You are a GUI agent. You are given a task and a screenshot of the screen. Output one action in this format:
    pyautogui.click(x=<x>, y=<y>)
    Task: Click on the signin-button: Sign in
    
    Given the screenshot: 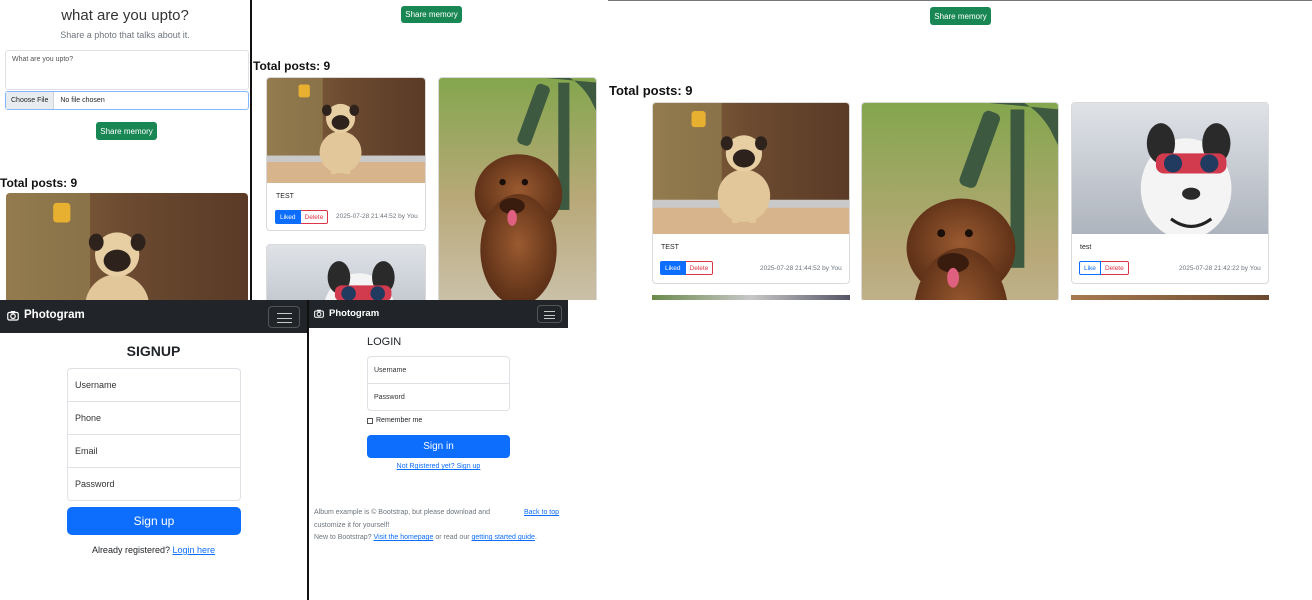 What is the action you would take?
    pyautogui.click(x=438, y=446)
    